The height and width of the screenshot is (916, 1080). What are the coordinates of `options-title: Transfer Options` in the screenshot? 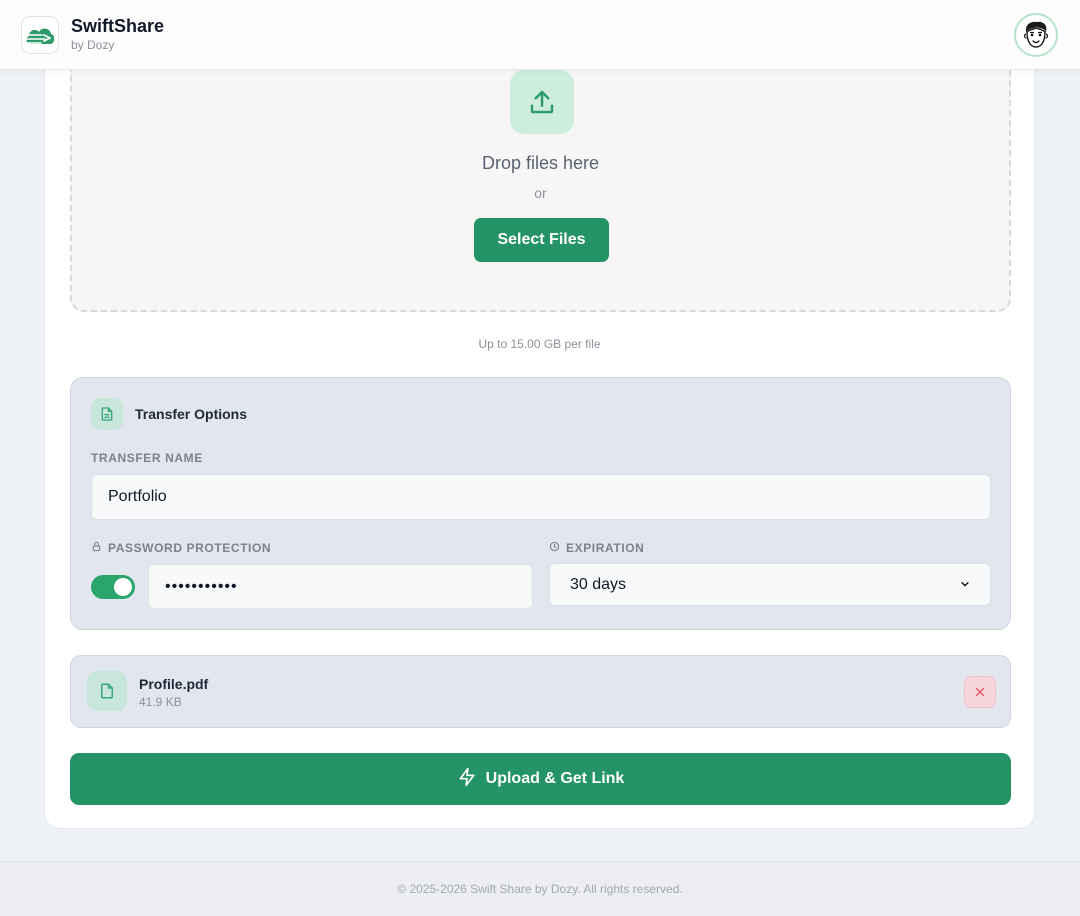 It's located at (191, 414).